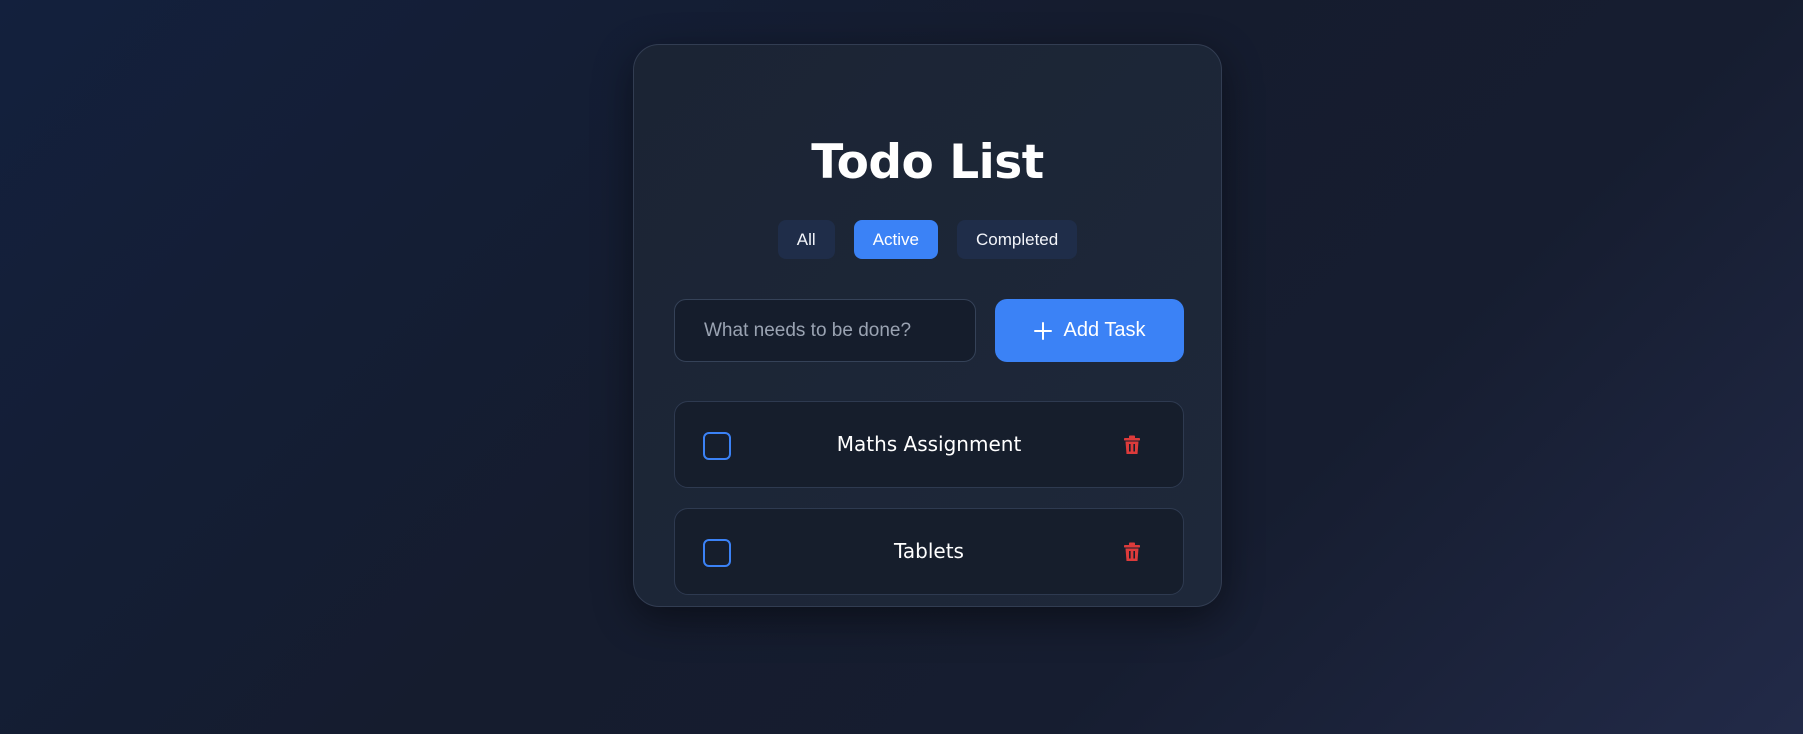 The image size is (1803, 734). What do you see at coordinates (825, 330) in the screenshot?
I see `new-task-input` at bounding box center [825, 330].